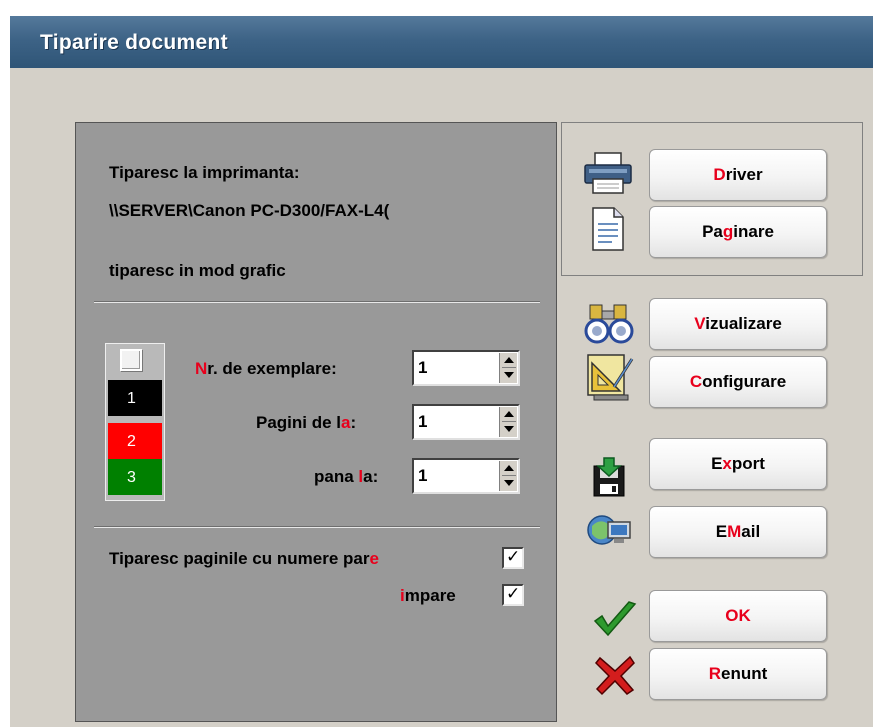  Describe the element at coordinates (738, 232) in the screenshot. I see `paginare-button: Paginare` at that location.